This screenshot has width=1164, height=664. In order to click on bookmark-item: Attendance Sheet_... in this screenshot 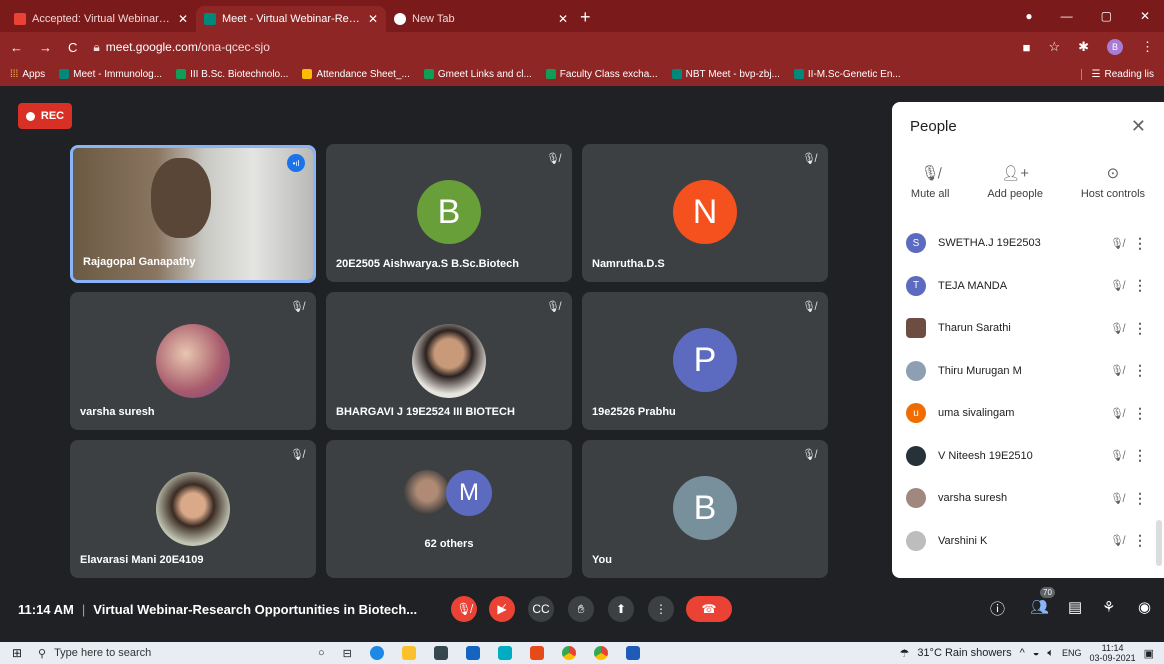, I will do `click(356, 74)`.